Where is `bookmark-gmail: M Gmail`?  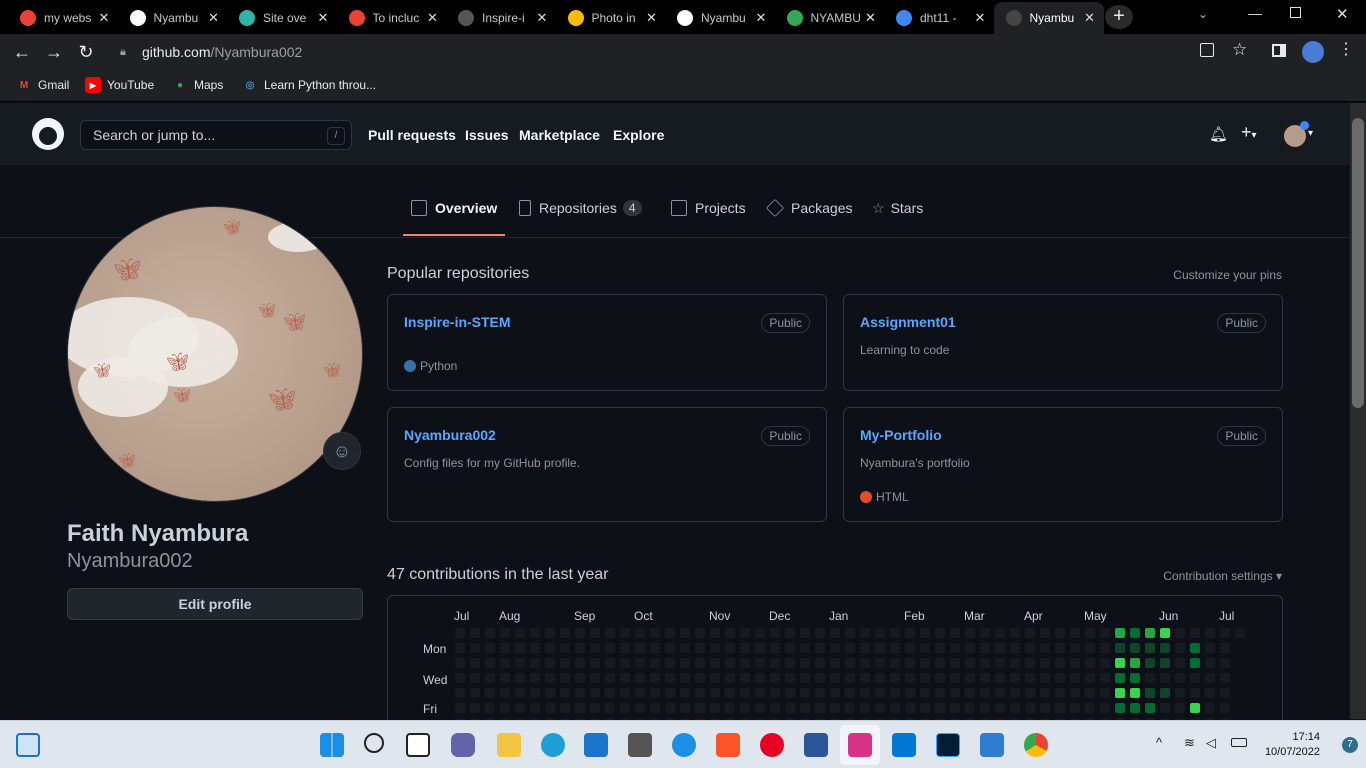
bookmark-gmail: M Gmail is located at coordinates (43, 85).